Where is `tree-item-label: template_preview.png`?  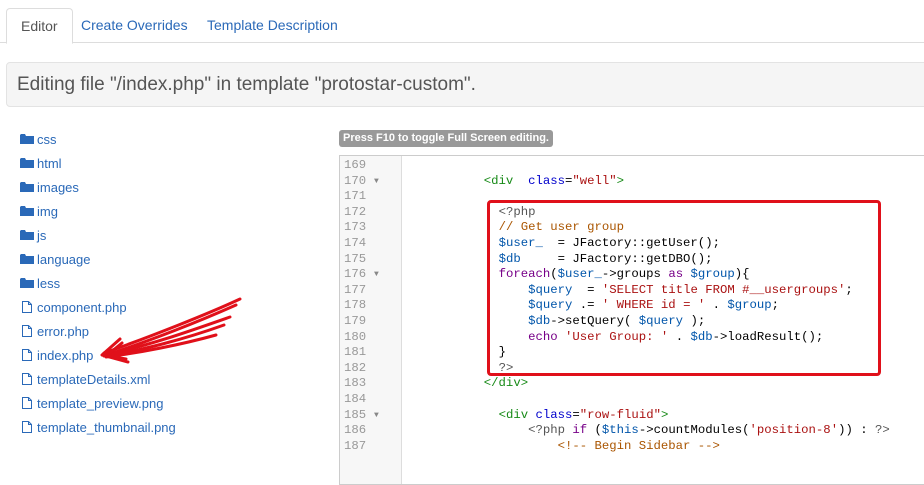
tree-item-label: template_preview.png is located at coordinates (100, 403).